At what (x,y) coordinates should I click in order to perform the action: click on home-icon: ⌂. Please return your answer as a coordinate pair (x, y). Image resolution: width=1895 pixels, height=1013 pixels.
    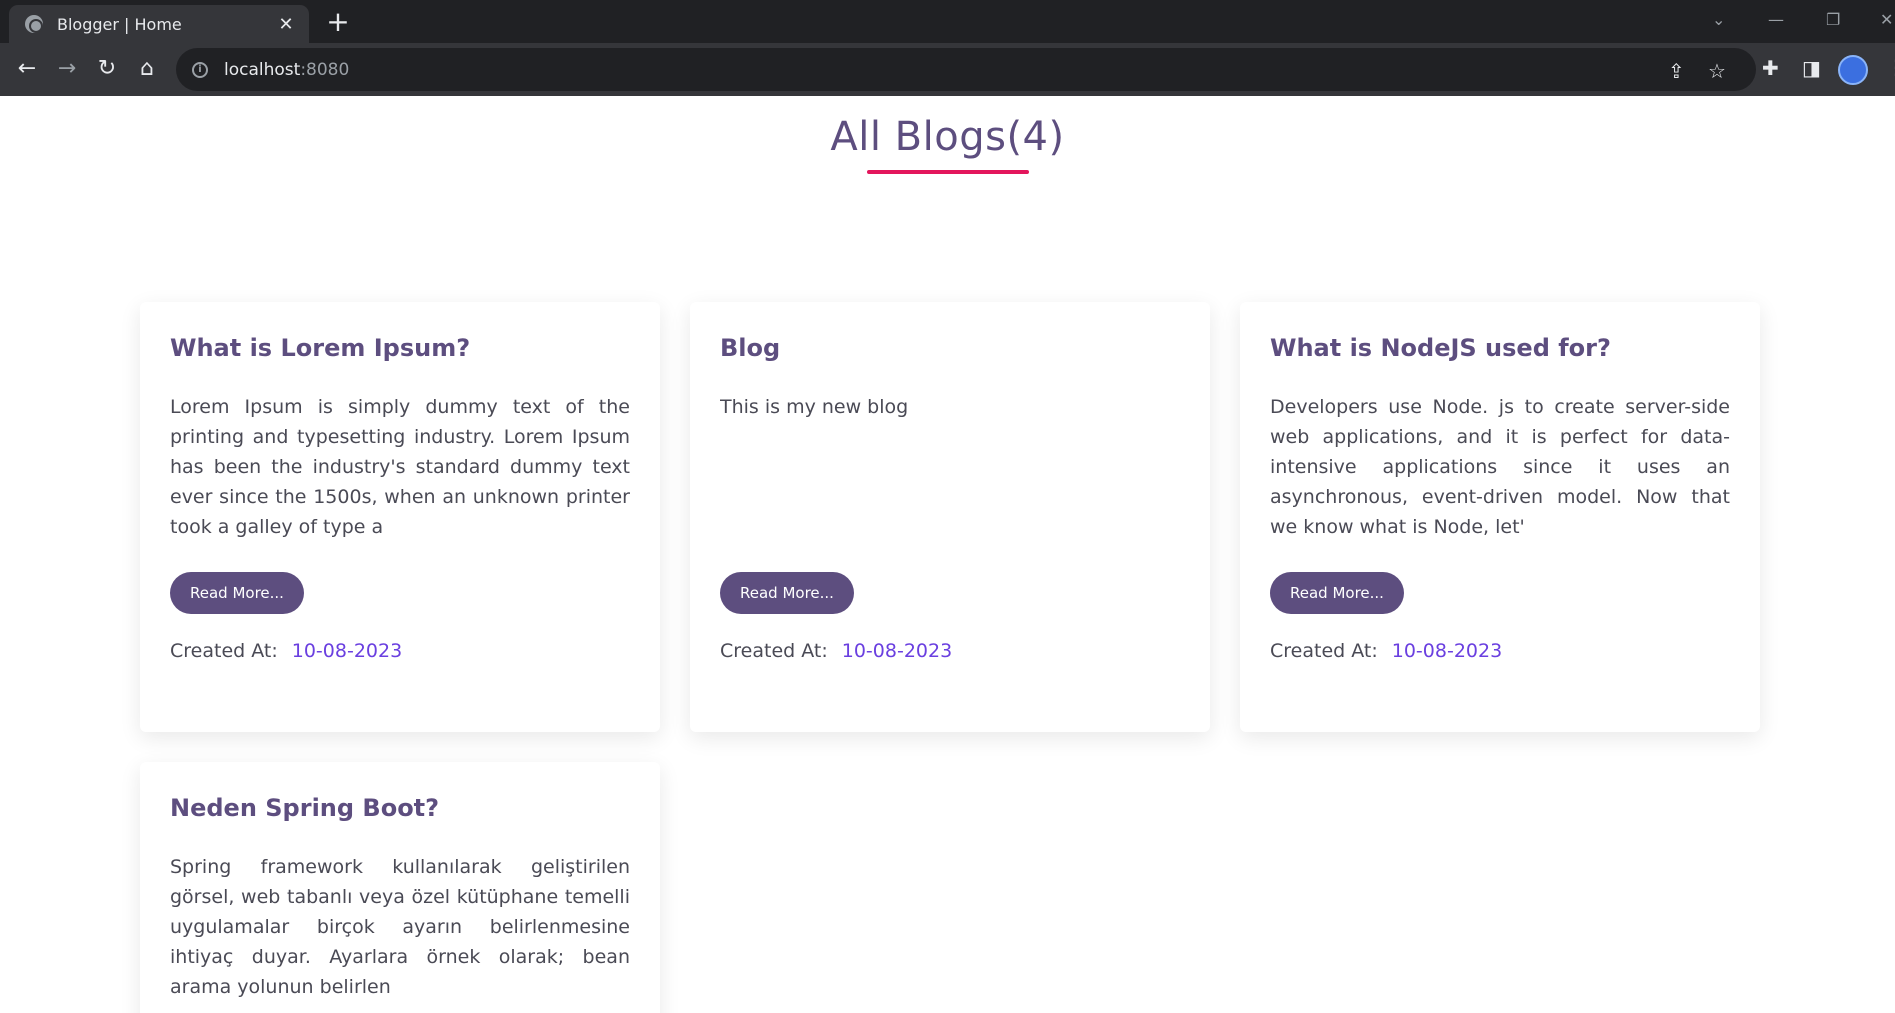
    Looking at the image, I should click on (147, 69).